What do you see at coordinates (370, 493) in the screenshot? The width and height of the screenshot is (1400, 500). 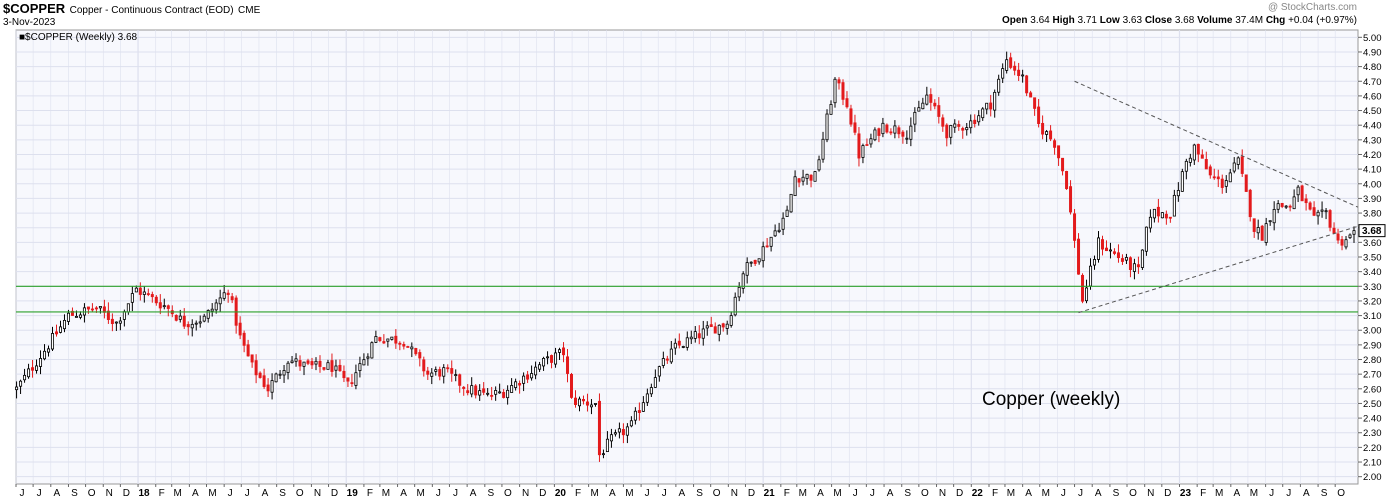 I see `x-tick-label: F` at bounding box center [370, 493].